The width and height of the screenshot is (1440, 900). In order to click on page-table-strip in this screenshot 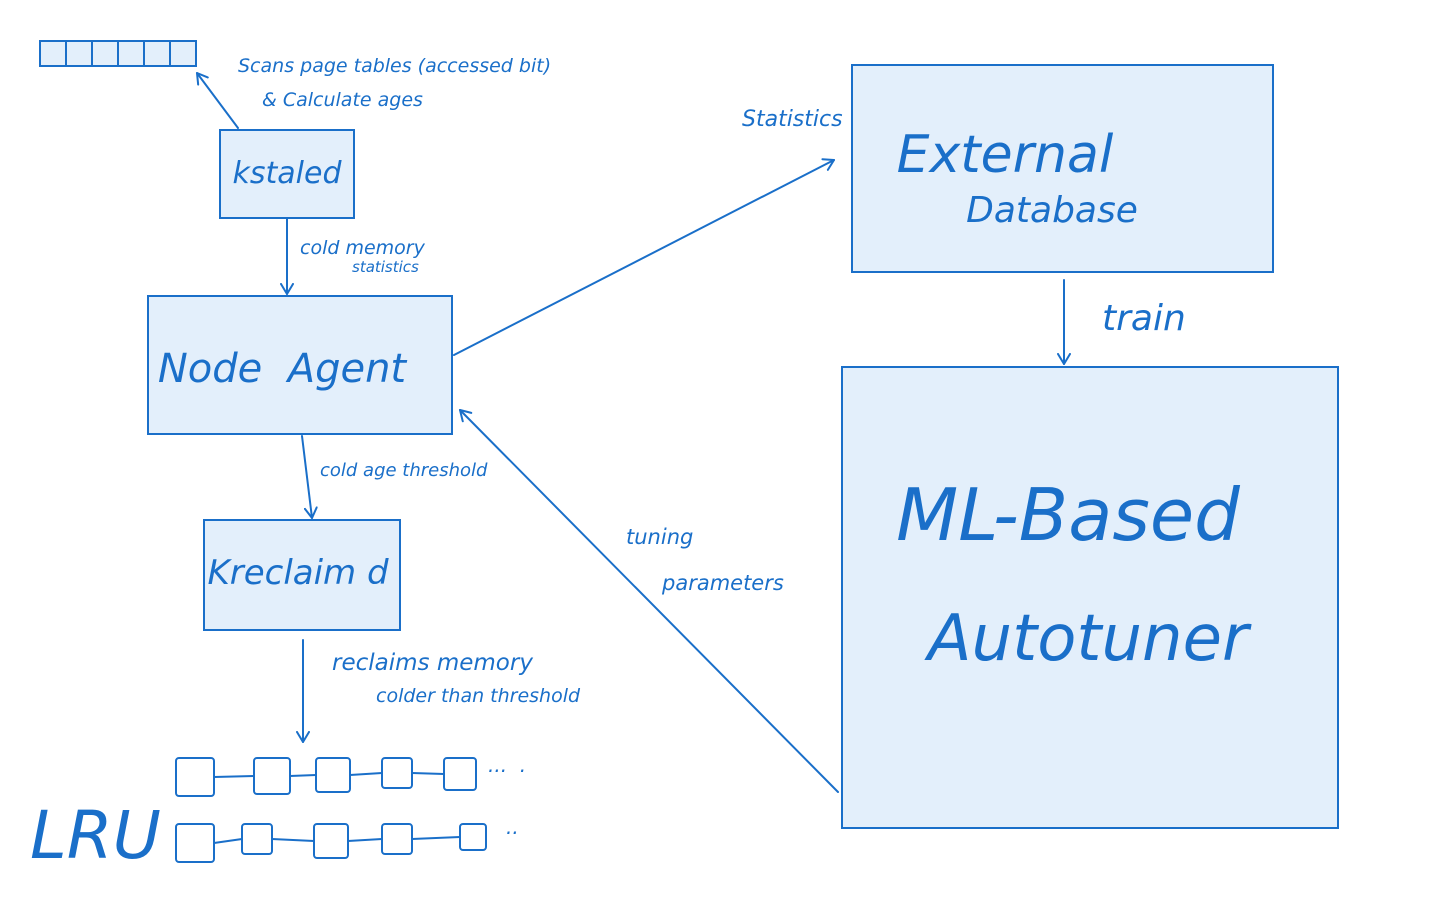, I will do `click(118, 53)`.